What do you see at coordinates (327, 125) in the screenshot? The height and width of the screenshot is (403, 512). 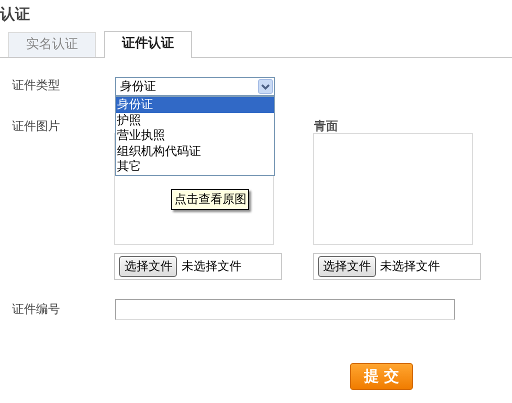 I see `column-title: 青面` at bounding box center [327, 125].